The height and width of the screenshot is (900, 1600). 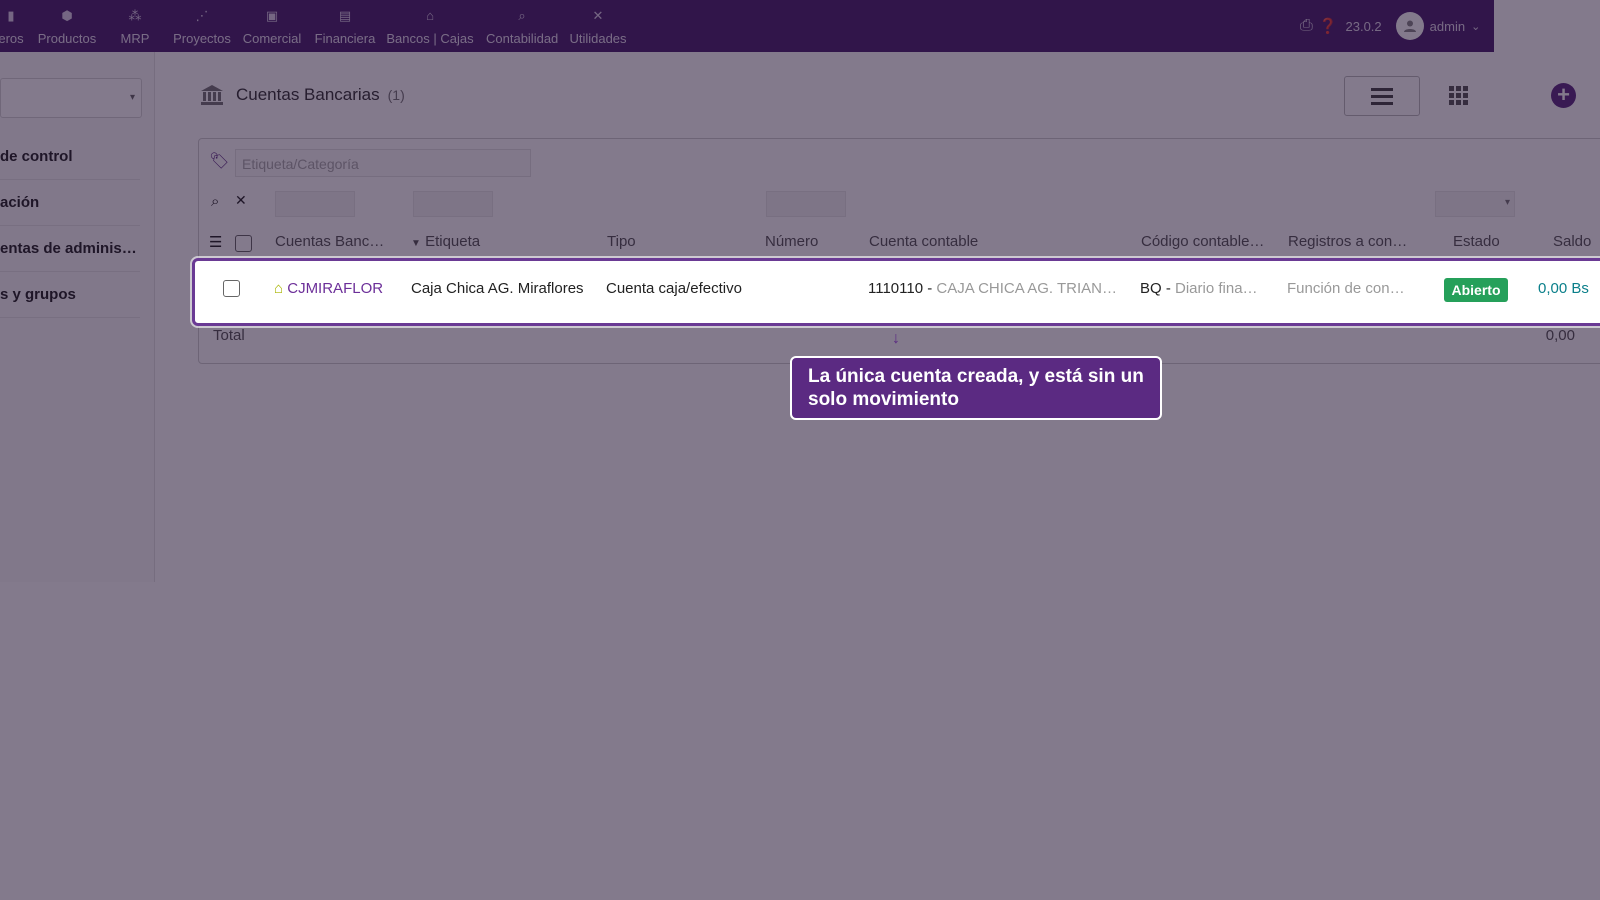 What do you see at coordinates (70, 295) in the screenshot?
I see `sidebar-item-grupos: s y grupos` at bounding box center [70, 295].